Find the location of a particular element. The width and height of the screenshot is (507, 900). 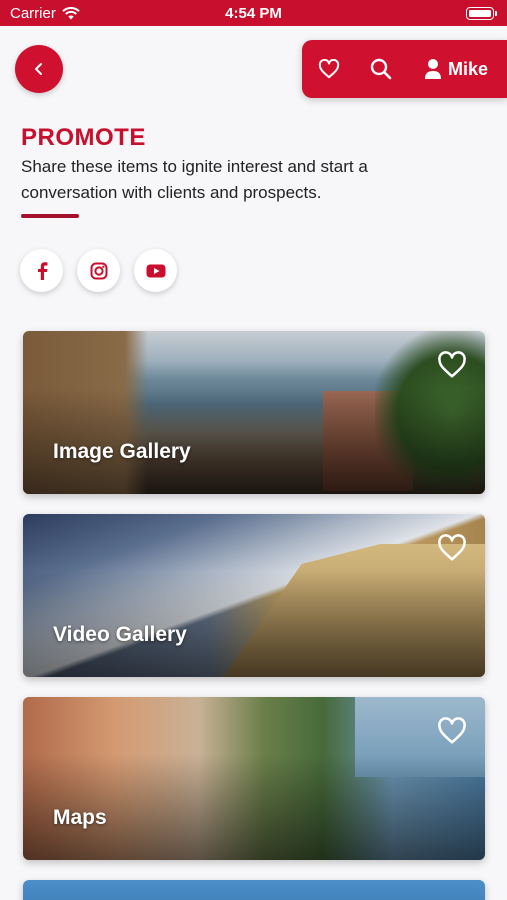

user-name: Mike is located at coordinates (468, 68).